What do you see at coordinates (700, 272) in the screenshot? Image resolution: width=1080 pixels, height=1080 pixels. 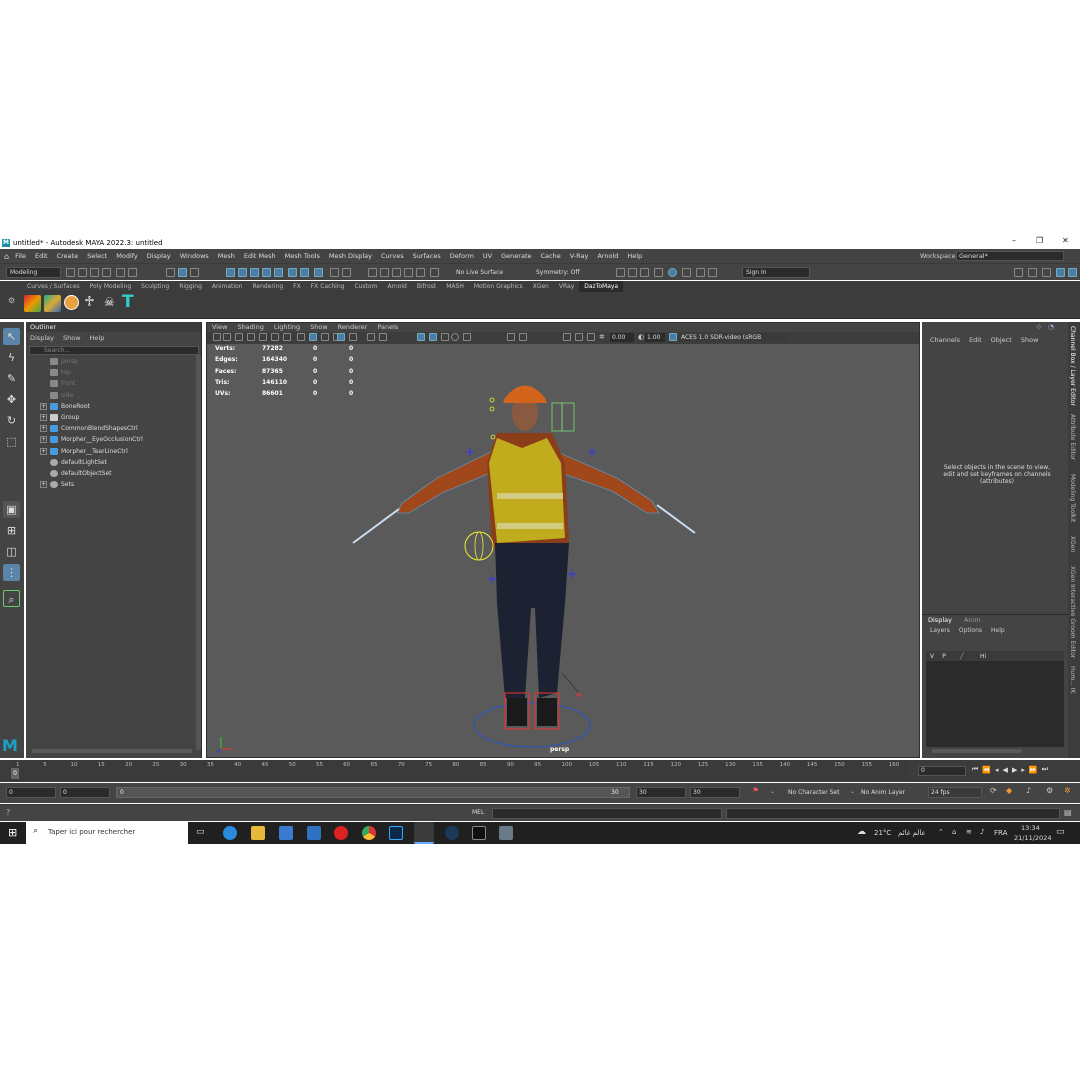 I see `arnold-render-icon` at bounding box center [700, 272].